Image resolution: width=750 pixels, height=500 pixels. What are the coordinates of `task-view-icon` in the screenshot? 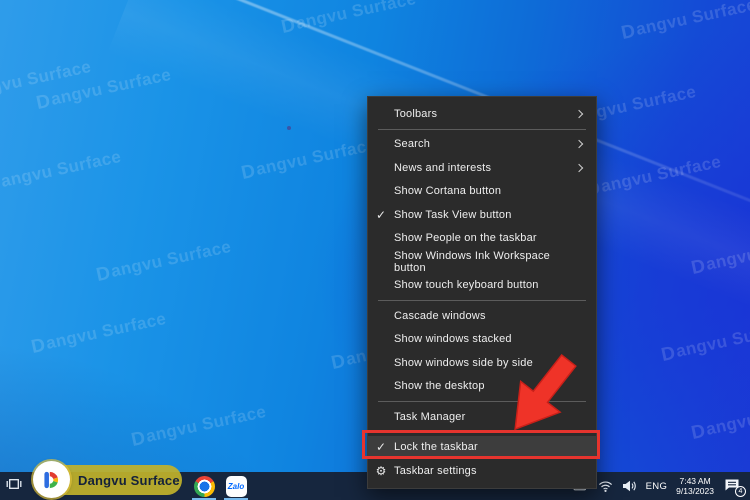 It's located at (14, 486).